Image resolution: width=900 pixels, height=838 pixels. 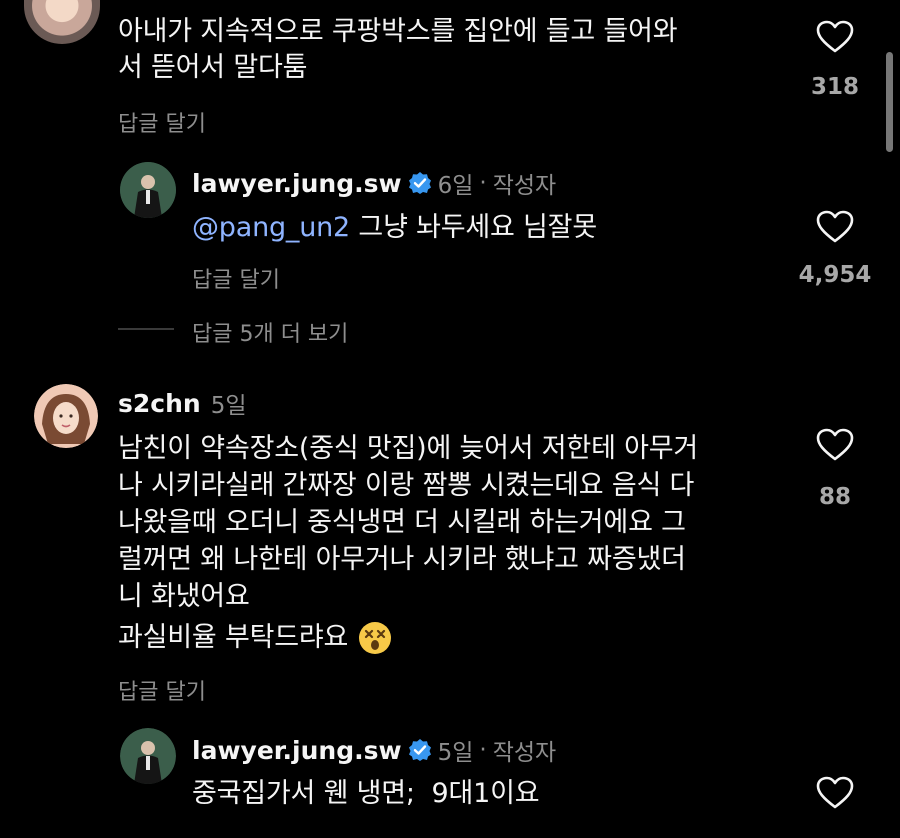 What do you see at coordinates (271, 227) in the screenshot?
I see `mention-link: @pang_un2` at bounding box center [271, 227].